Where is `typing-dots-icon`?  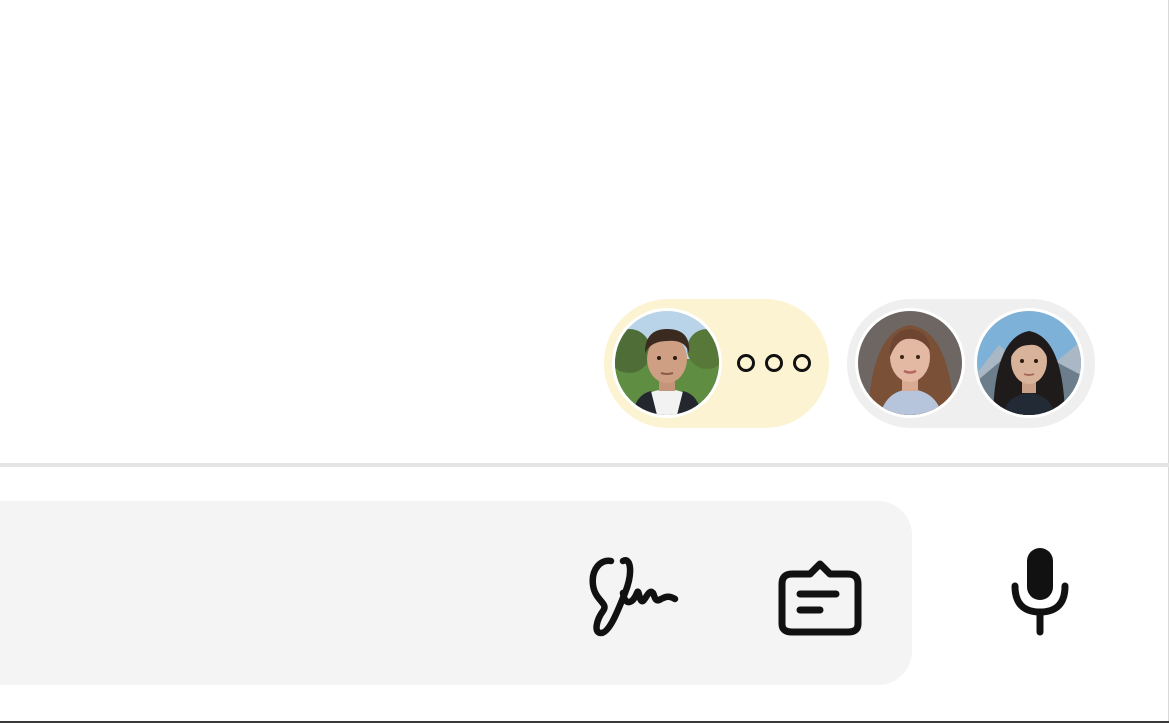 typing-dots-icon is located at coordinates (774, 363).